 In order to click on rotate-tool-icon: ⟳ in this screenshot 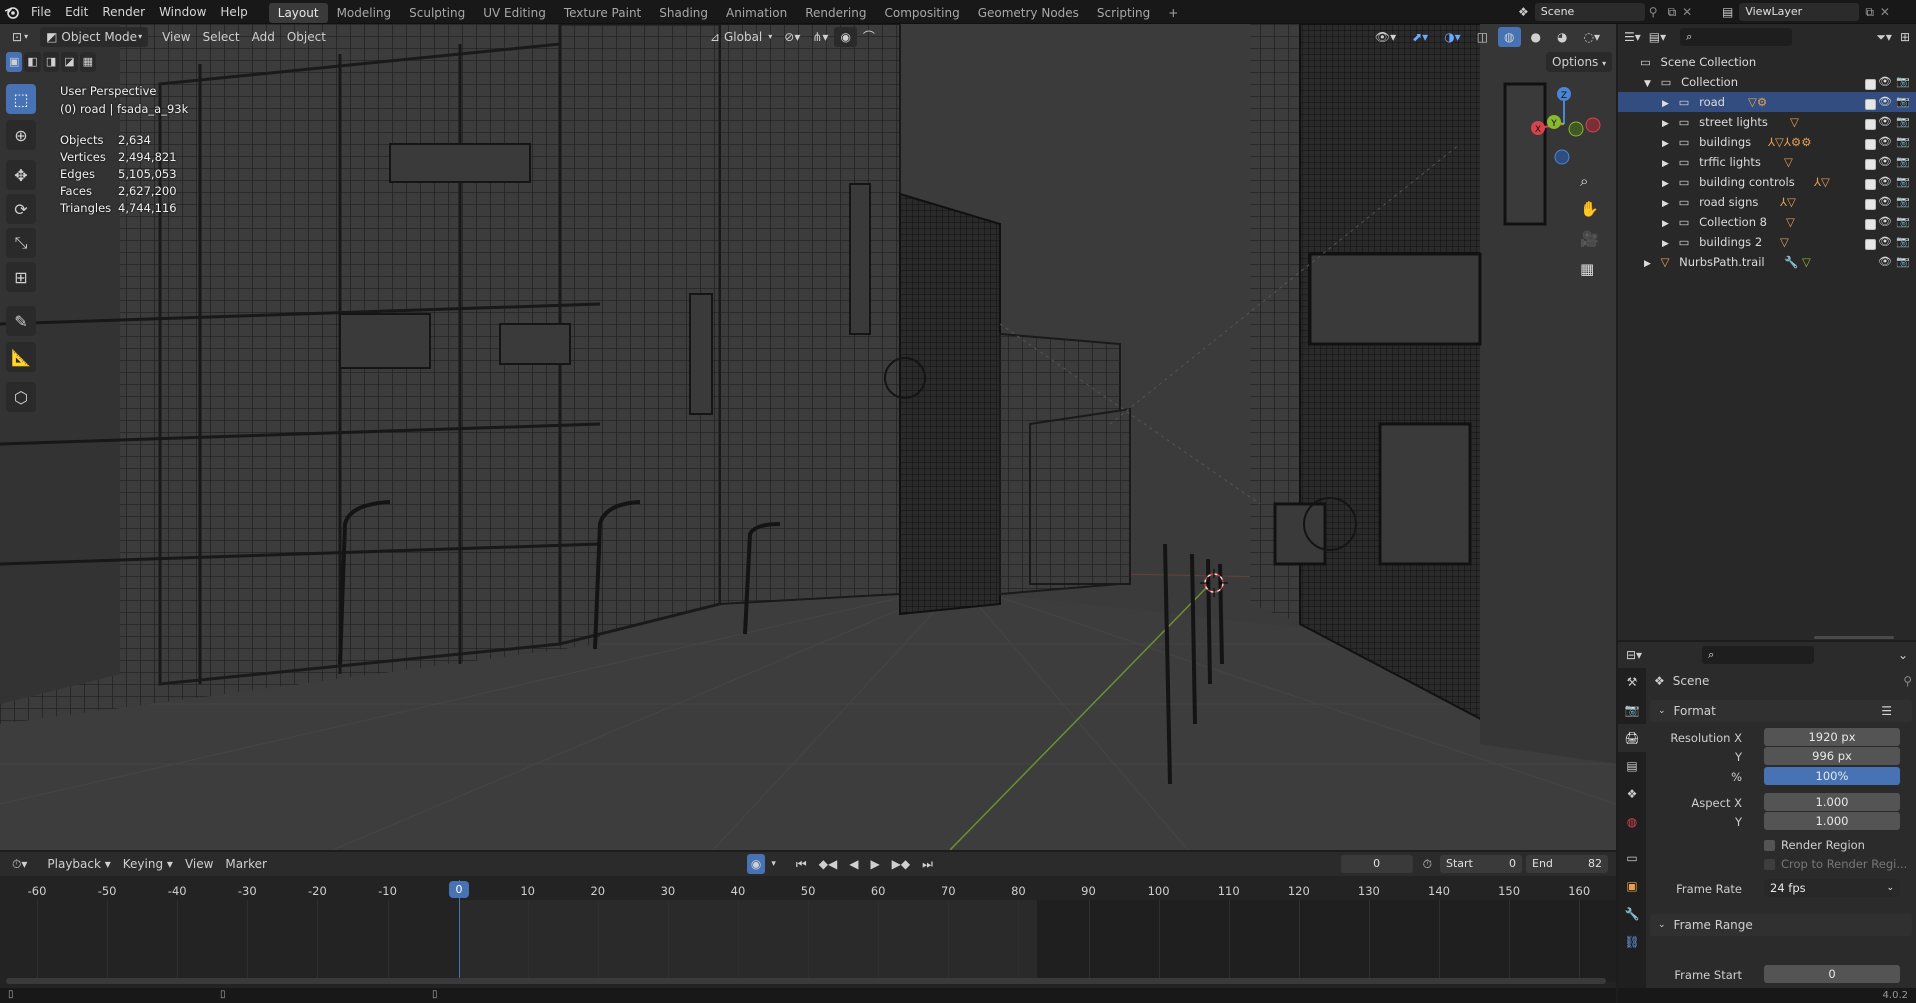, I will do `click(21, 209)`.